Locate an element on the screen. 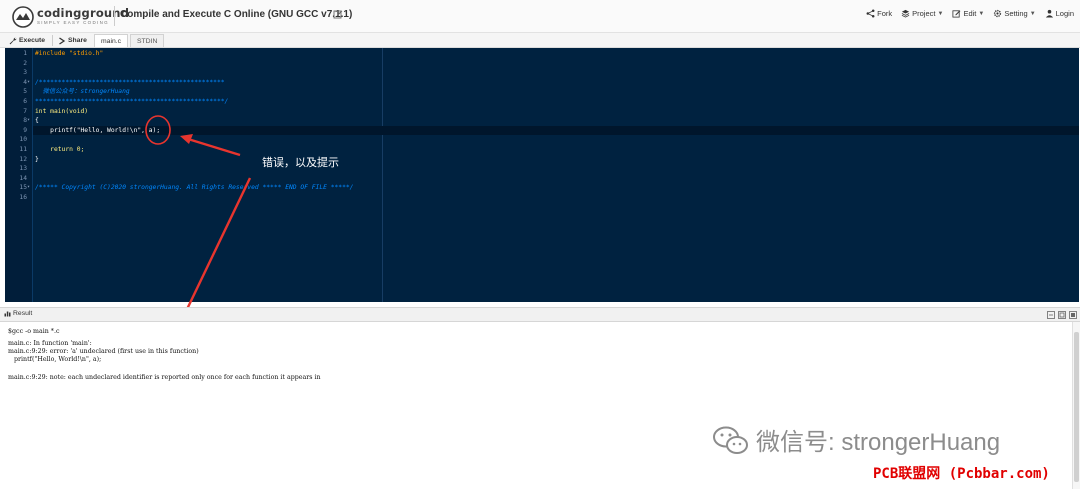  line-number: 16 is located at coordinates (23, 197).